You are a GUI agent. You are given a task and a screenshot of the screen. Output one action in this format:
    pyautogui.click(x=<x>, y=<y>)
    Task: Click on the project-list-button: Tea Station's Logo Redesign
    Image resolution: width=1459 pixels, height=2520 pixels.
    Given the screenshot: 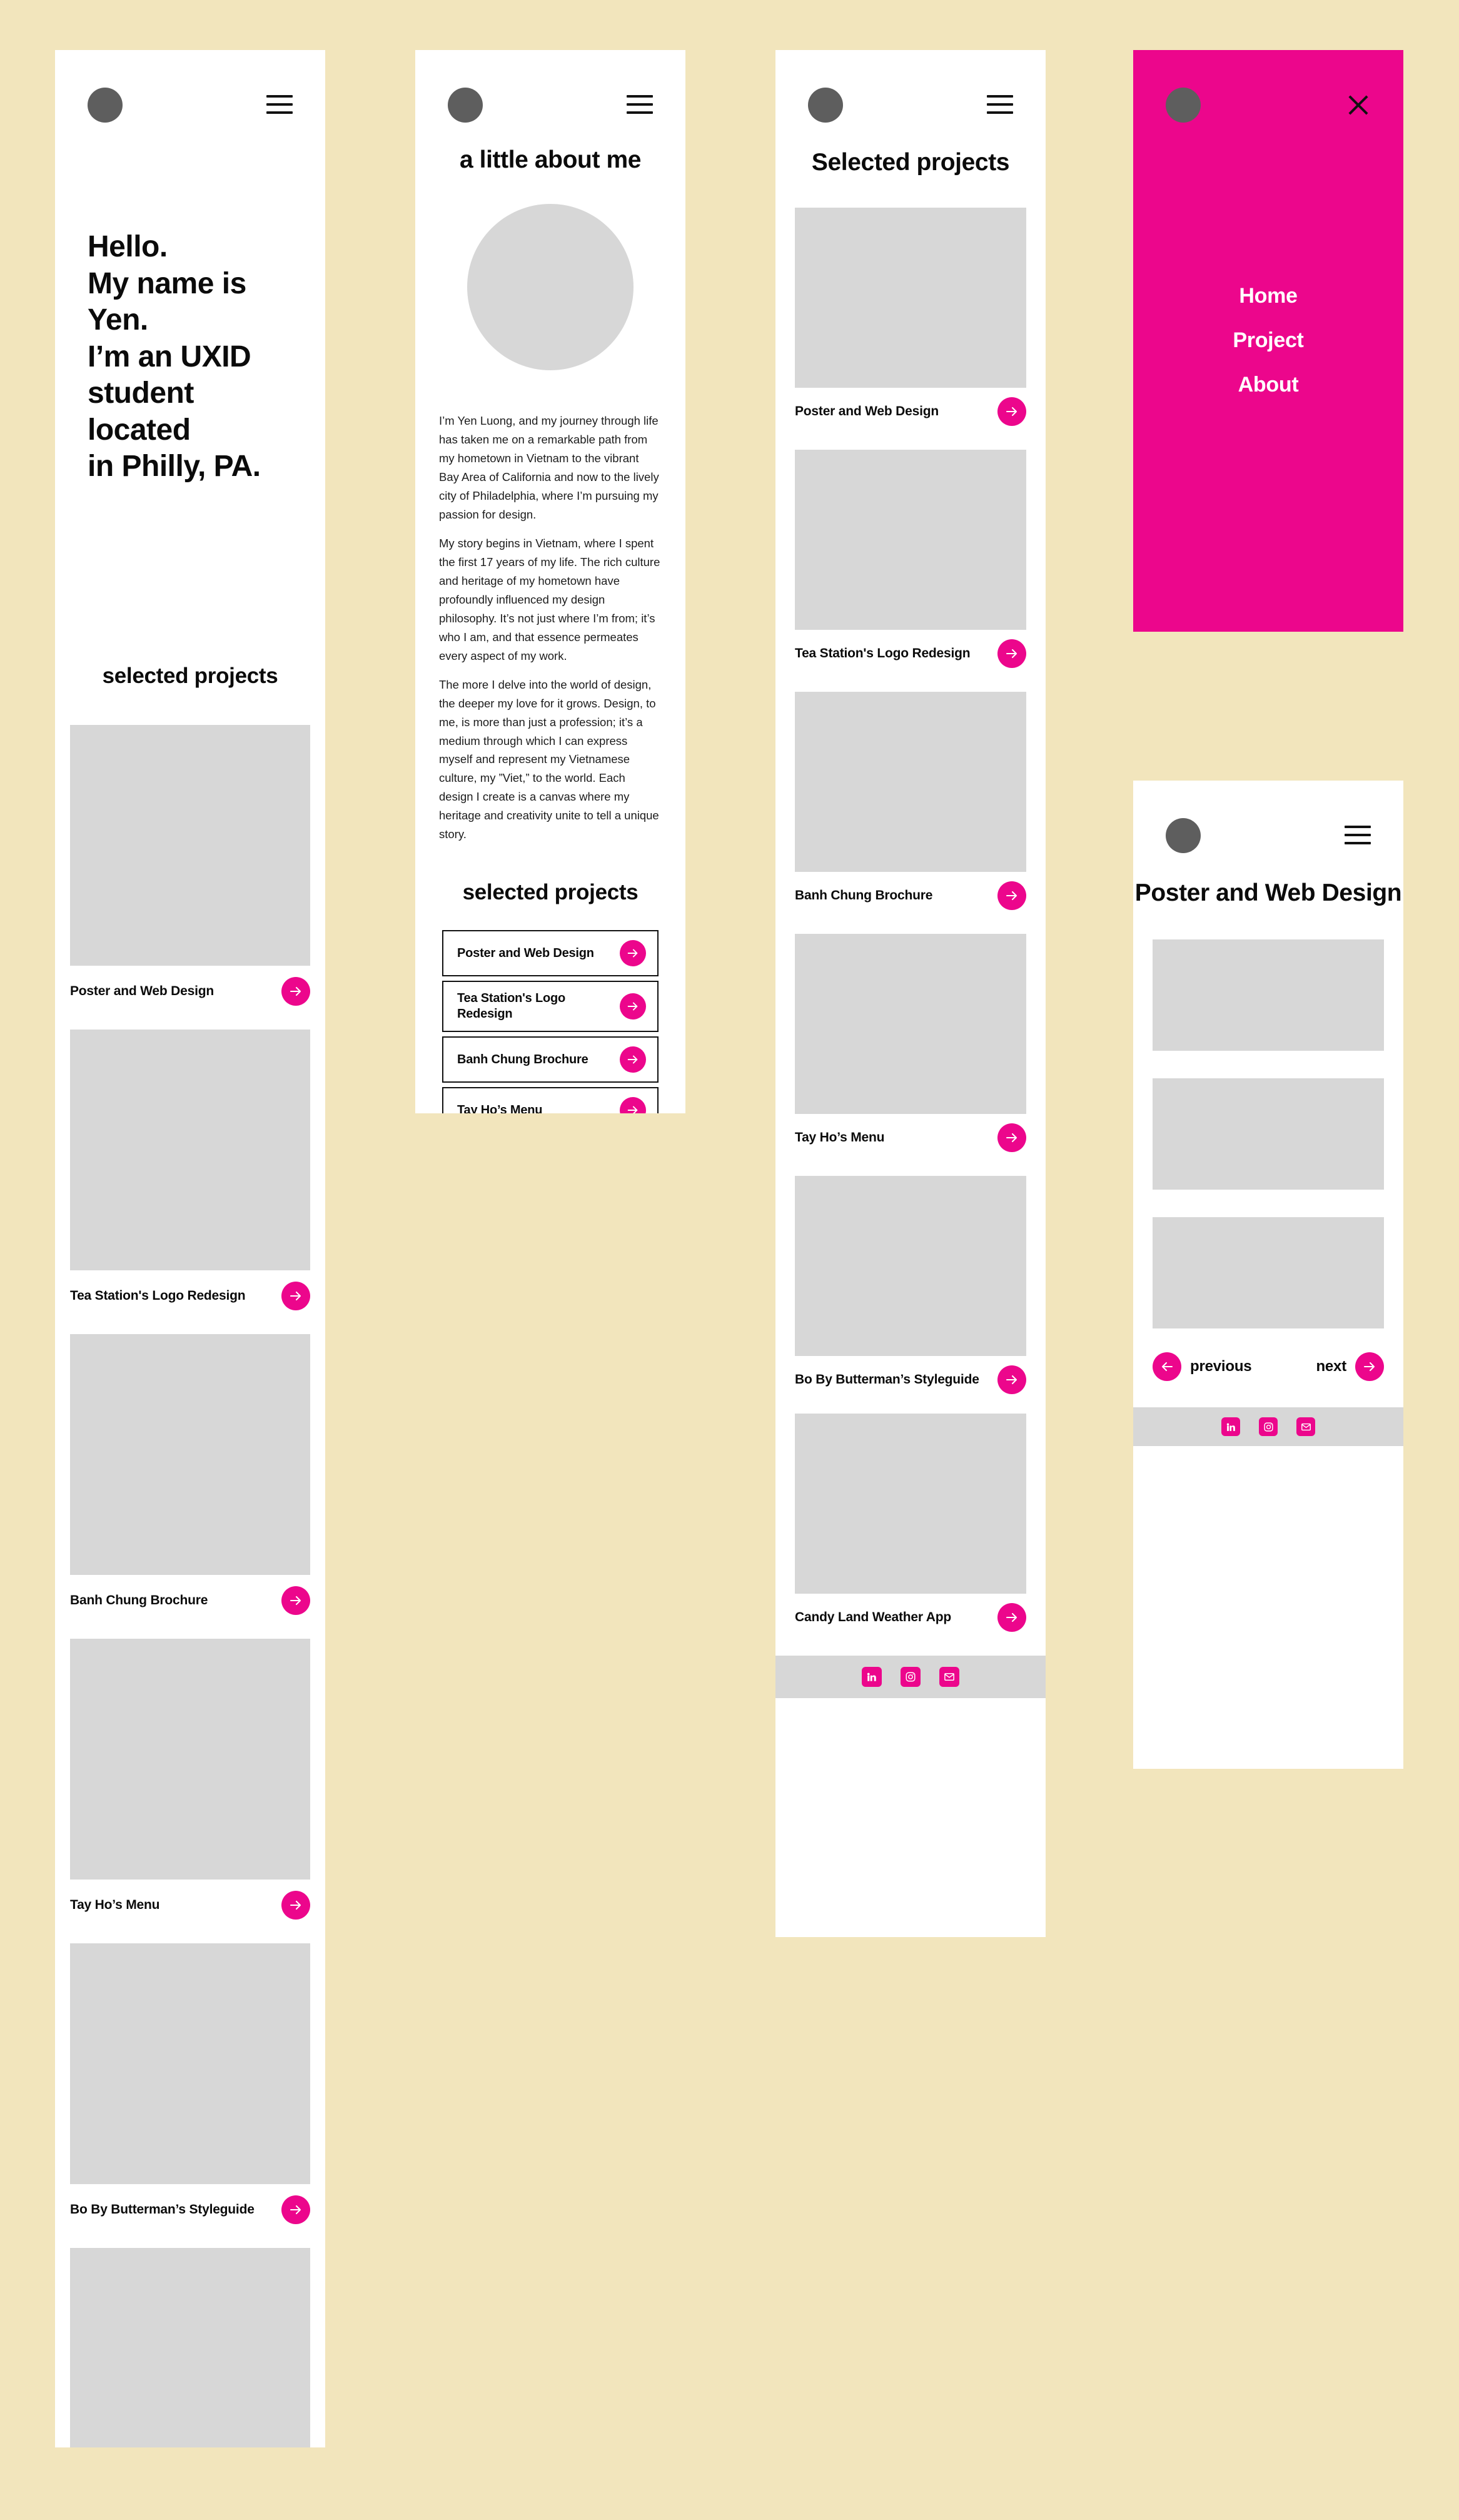 What is the action you would take?
    pyautogui.click(x=550, y=1007)
    